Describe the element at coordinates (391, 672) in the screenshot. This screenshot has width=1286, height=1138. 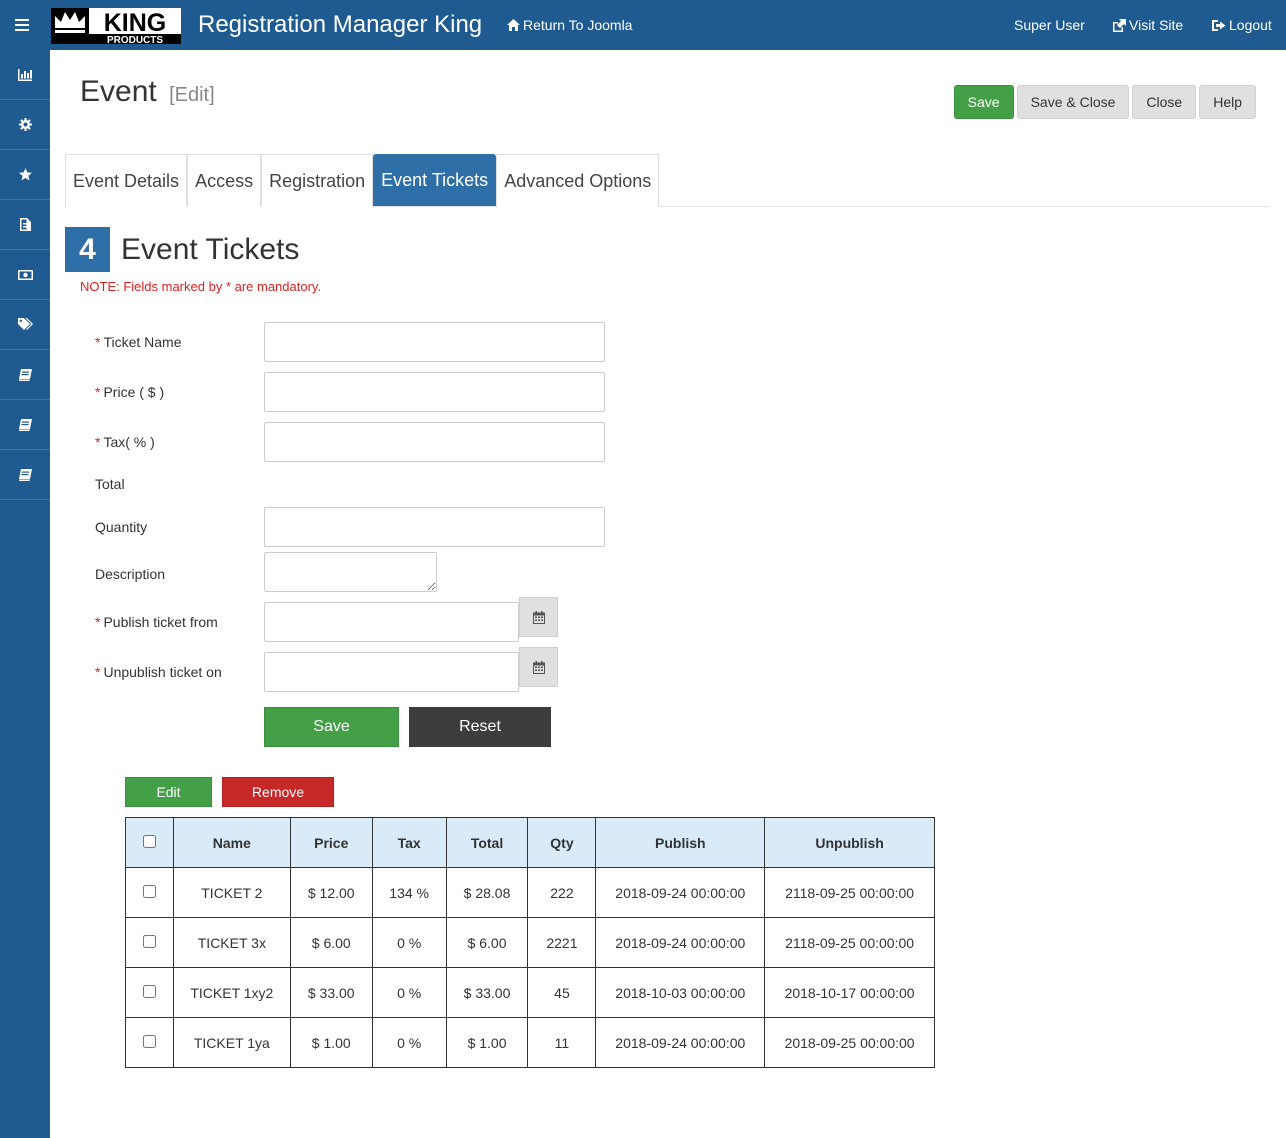
I see `unpublish-on-input` at that location.